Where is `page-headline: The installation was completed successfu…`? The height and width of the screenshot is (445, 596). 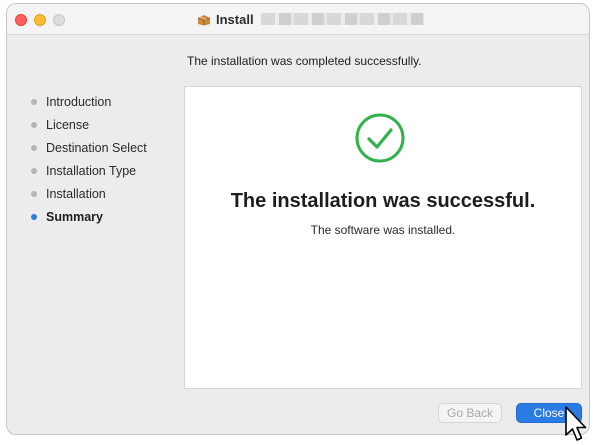 page-headline: The installation was completed successfu… is located at coordinates (304, 61).